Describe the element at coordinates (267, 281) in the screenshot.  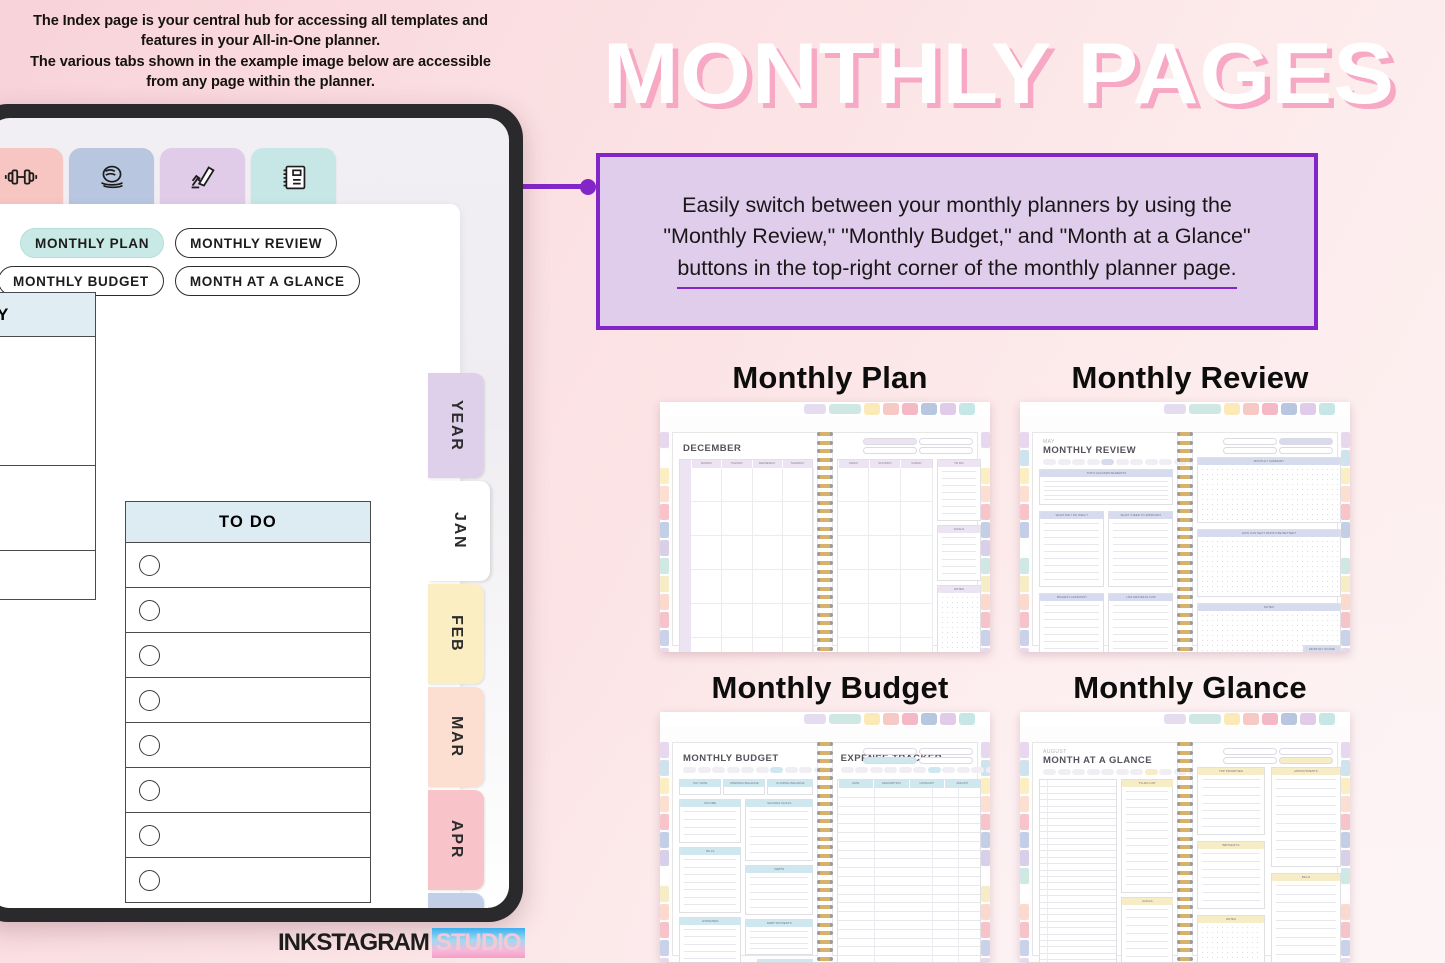
I see `planner-button-month-at-a-glance: MONTH AT A GLANCE` at that location.